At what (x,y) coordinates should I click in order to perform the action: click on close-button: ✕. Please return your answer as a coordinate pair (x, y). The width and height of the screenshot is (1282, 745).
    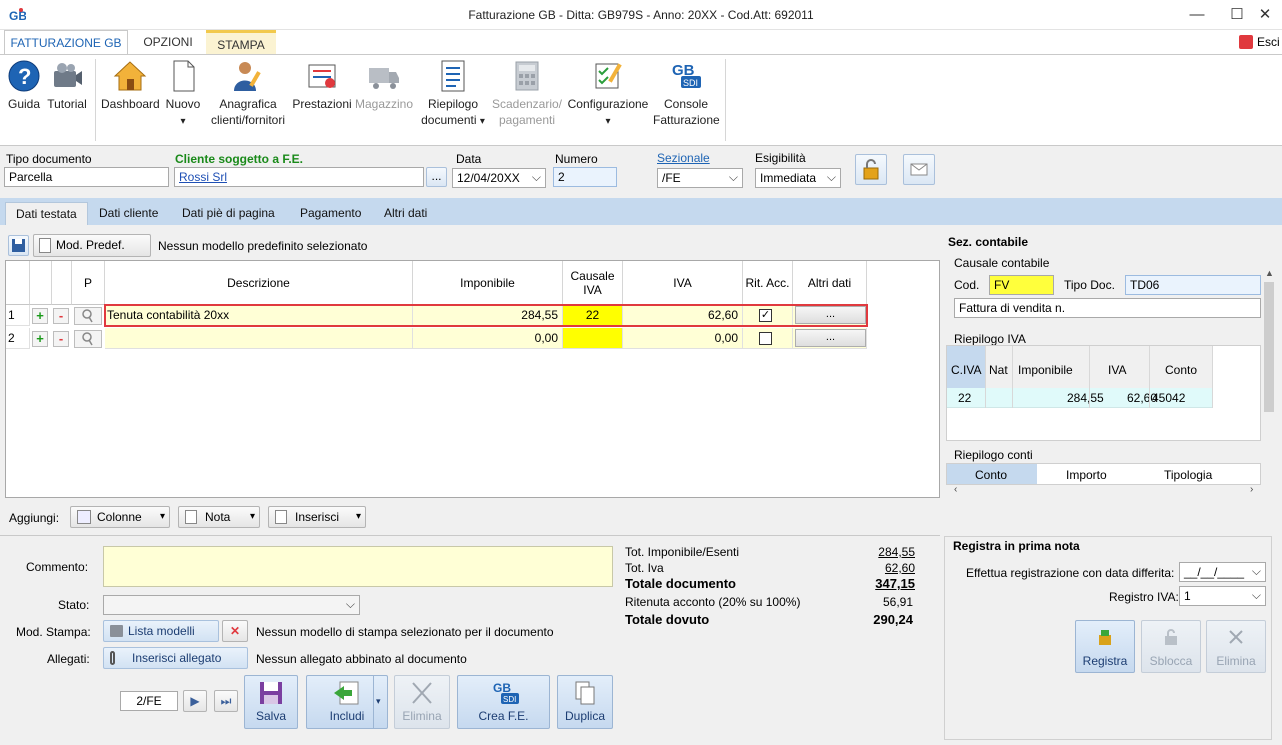
    Looking at the image, I should click on (1265, 15).